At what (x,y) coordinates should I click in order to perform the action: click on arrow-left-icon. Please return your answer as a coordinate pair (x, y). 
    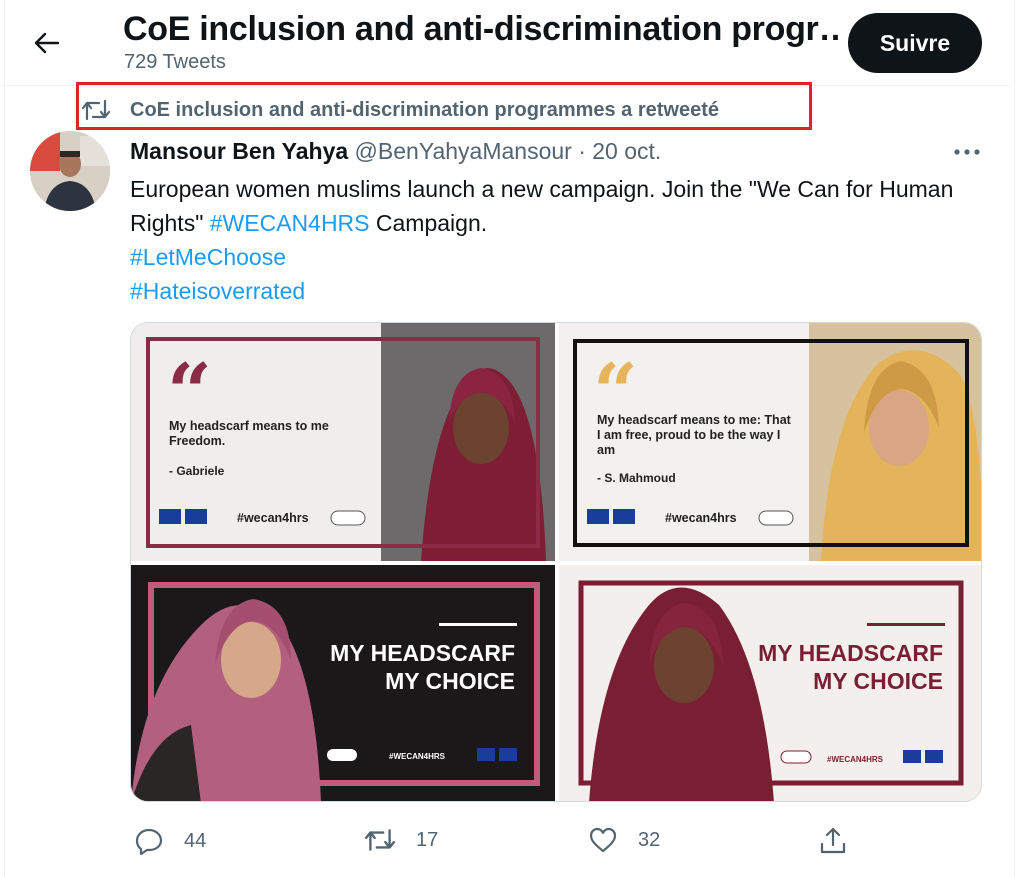
    Looking at the image, I should click on (47, 43).